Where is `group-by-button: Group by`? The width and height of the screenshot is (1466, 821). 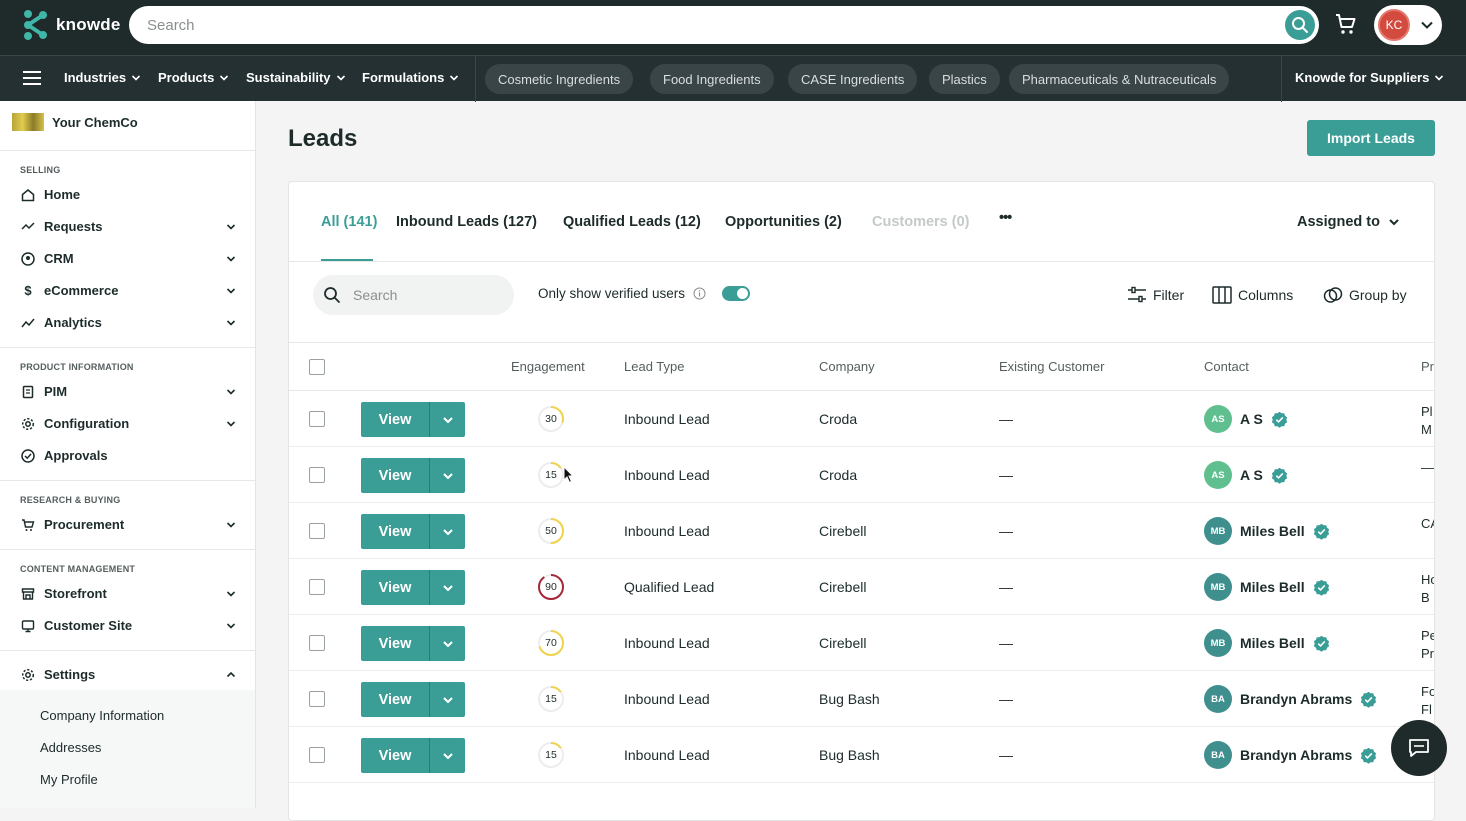 group-by-button: Group by is located at coordinates (1365, 295).